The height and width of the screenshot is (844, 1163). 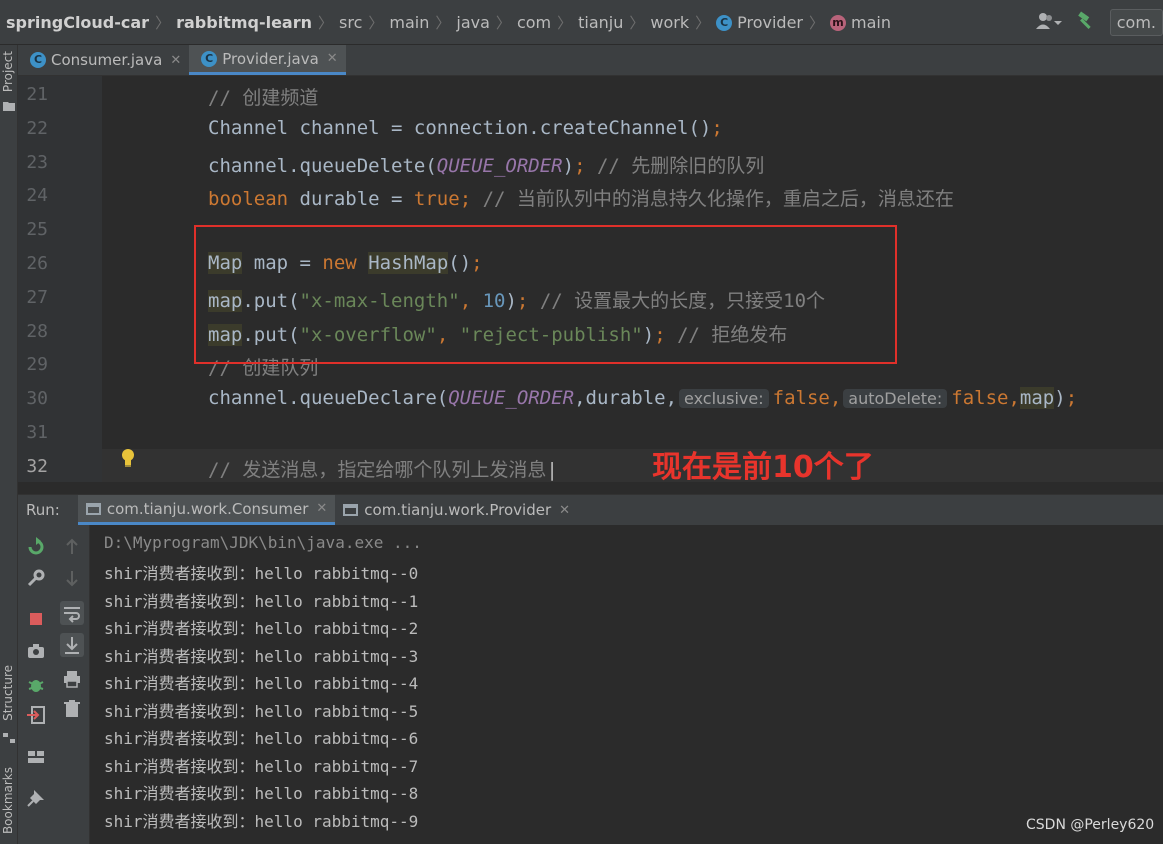 I want to click on breadcrumb-main: main, so click(x=409, y=22).